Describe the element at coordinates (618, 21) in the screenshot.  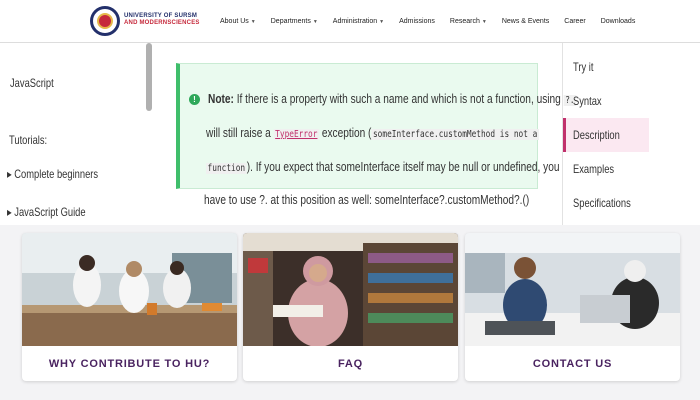
I see `nav-downloads: Downloads` at that location.